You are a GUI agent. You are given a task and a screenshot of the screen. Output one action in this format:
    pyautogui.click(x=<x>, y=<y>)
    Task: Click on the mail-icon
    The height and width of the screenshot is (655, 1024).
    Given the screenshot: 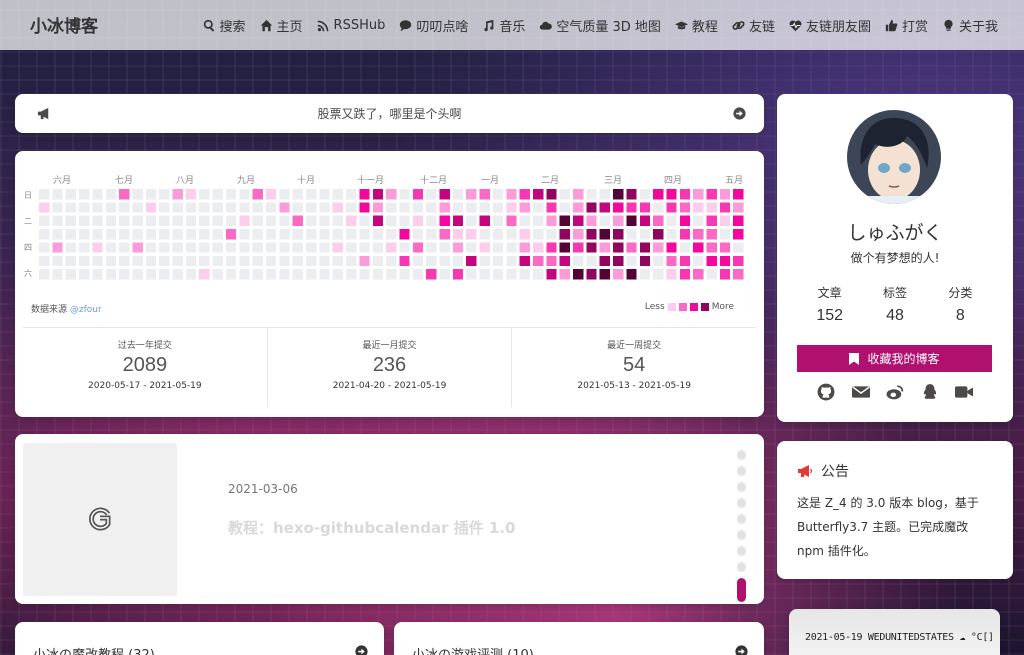 What is the action you would take?
    pyautogui.click(x=860, y=392)
    